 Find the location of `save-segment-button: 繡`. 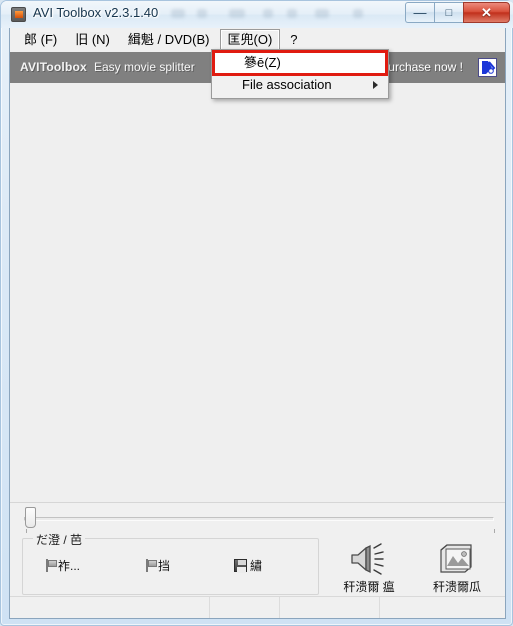

save-segment-button: 繡 is located at coordinates (248, 565).